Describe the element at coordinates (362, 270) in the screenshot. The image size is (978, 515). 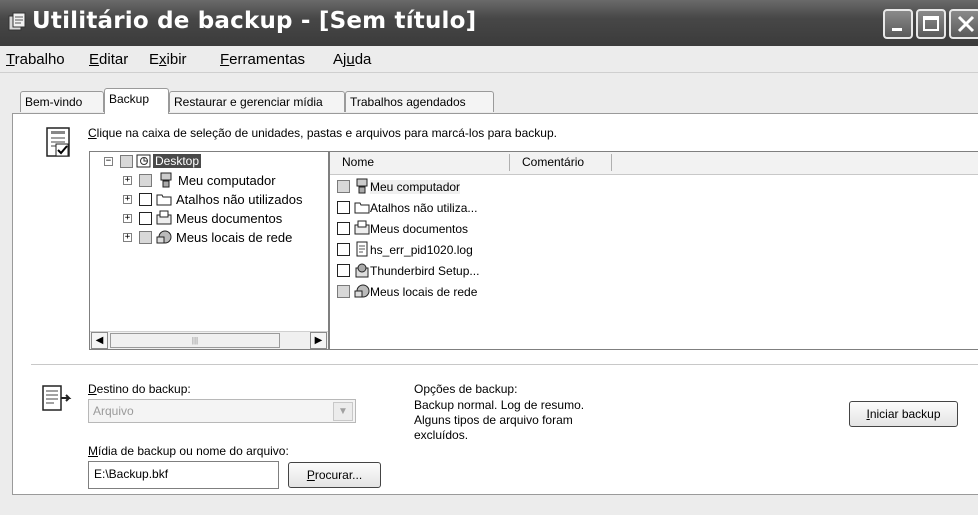
I see `setup-icon` at that location.